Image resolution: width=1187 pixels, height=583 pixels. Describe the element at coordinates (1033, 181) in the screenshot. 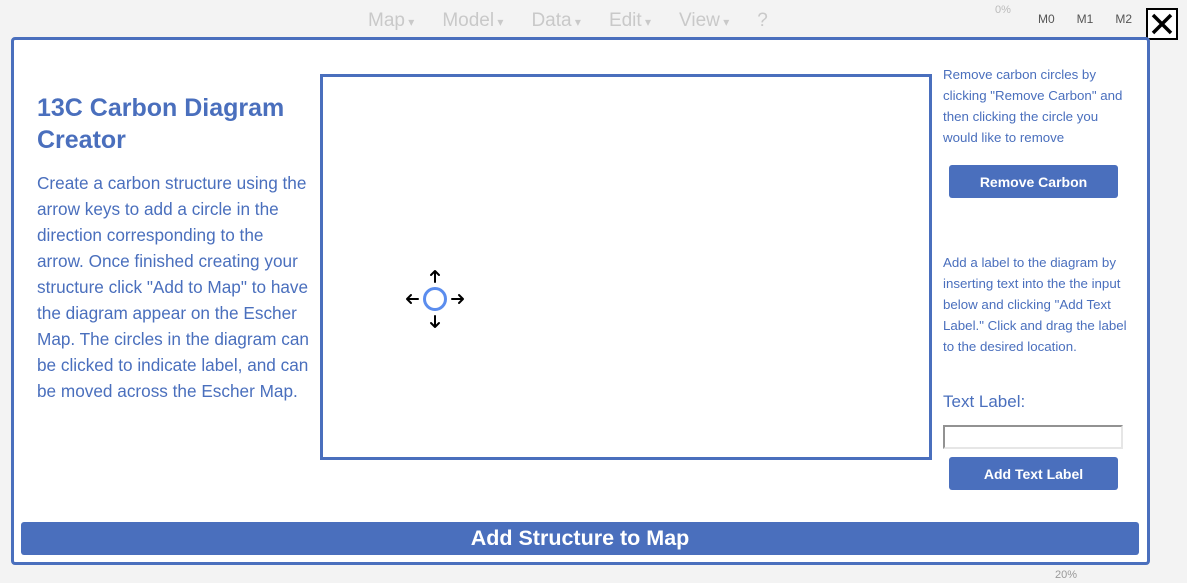

I see `remove-carbon-button: Remove Carbon` at that location.